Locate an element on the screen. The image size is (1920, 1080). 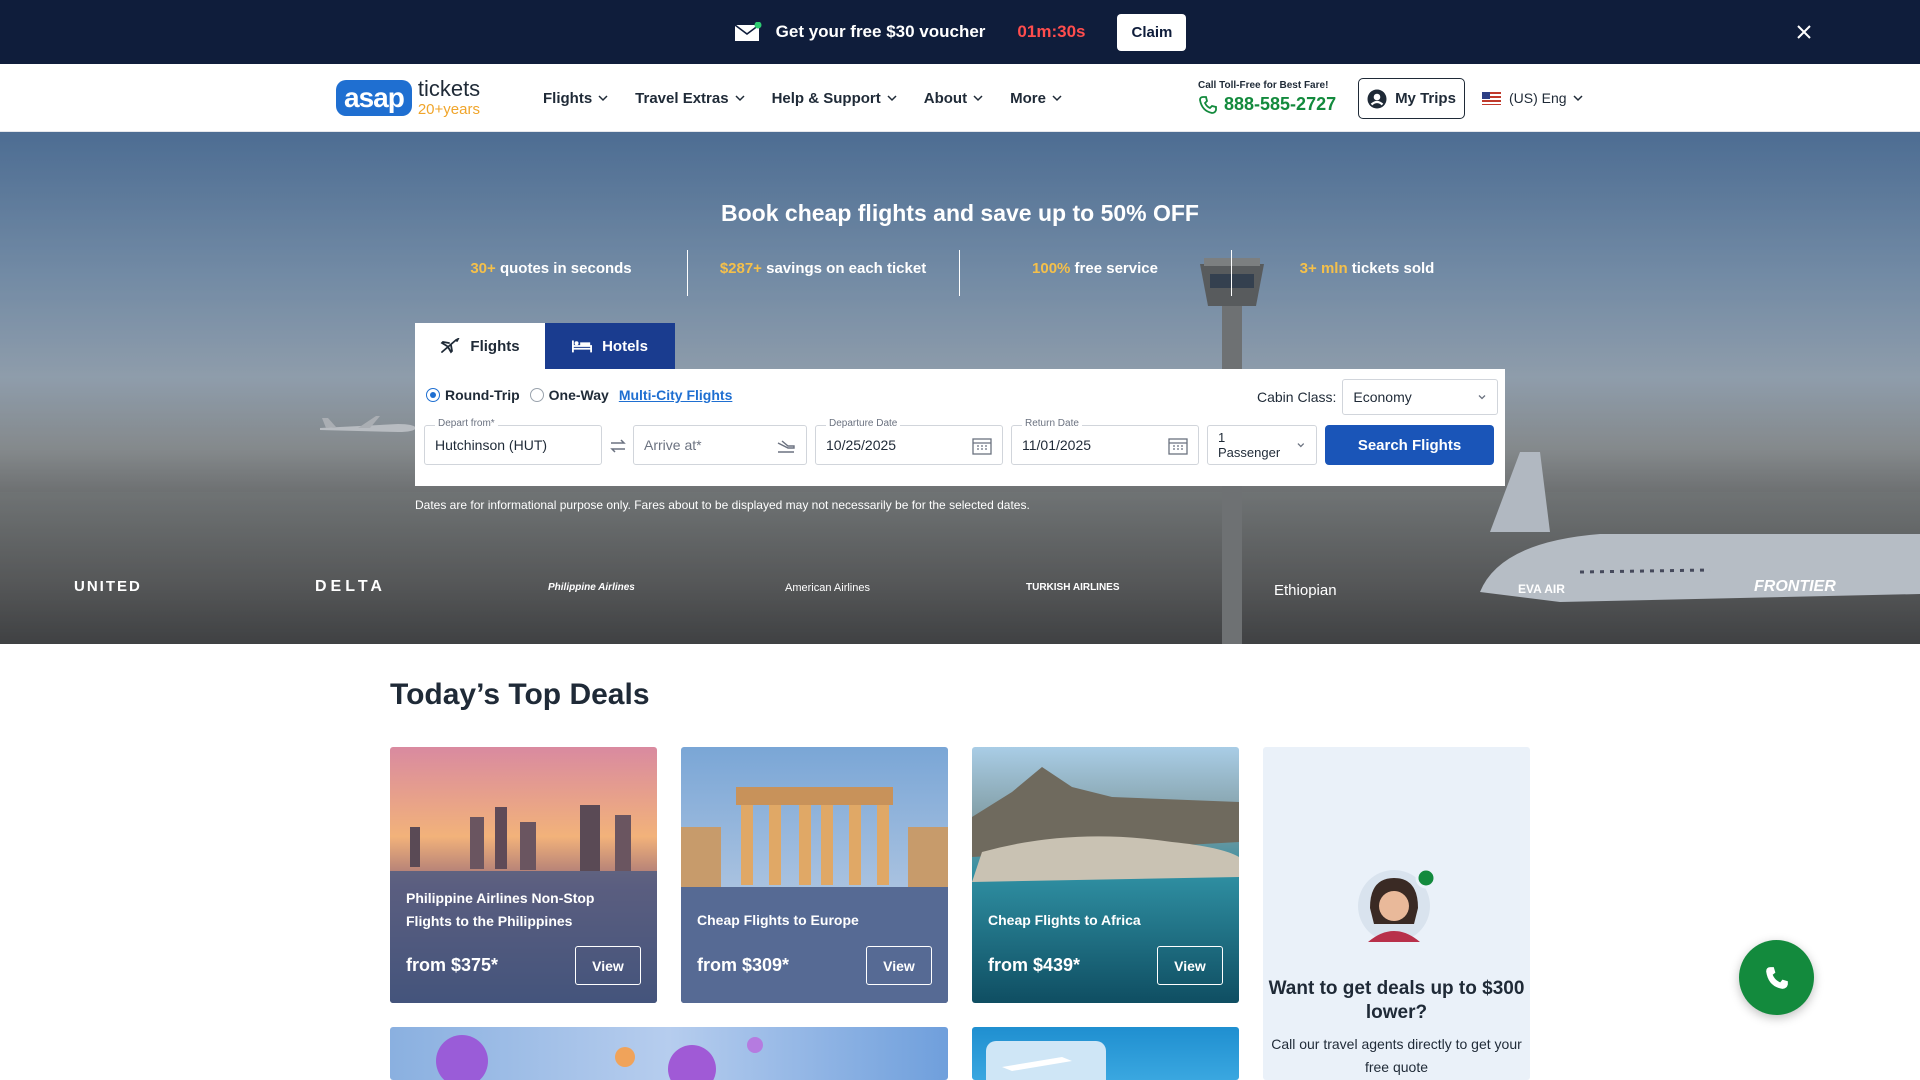
round-trip-radio: Round-Trip is located at coordinates (473, 395).